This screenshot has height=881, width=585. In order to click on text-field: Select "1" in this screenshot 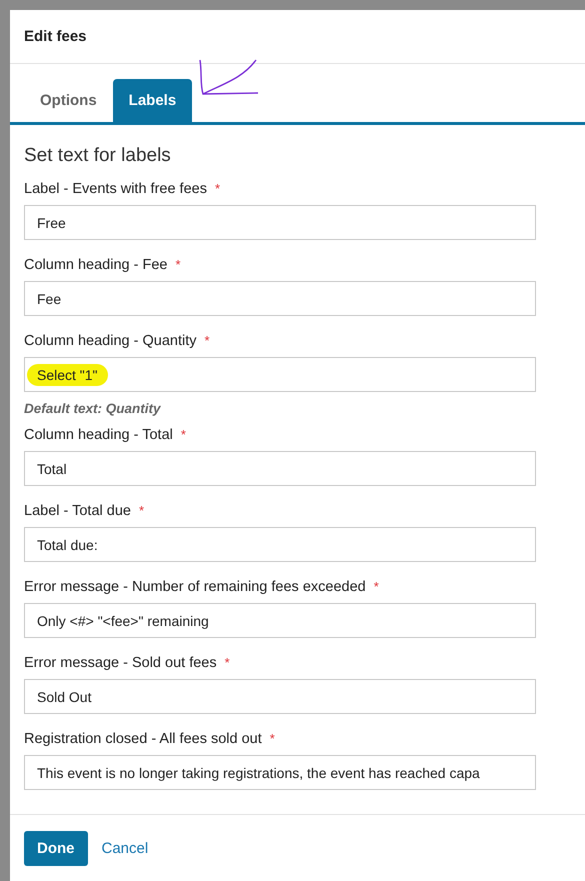, I will do `click(280, 374)`.